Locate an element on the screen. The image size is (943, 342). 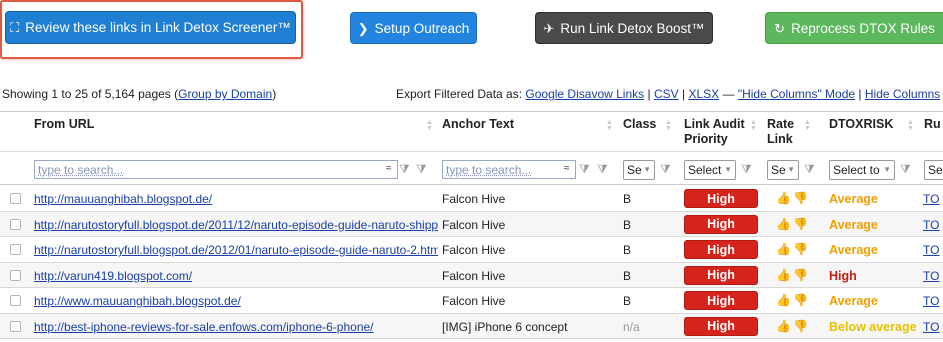
setup-outreach-button: ❯ Setup Outreach is located at coordinates (413, 28).